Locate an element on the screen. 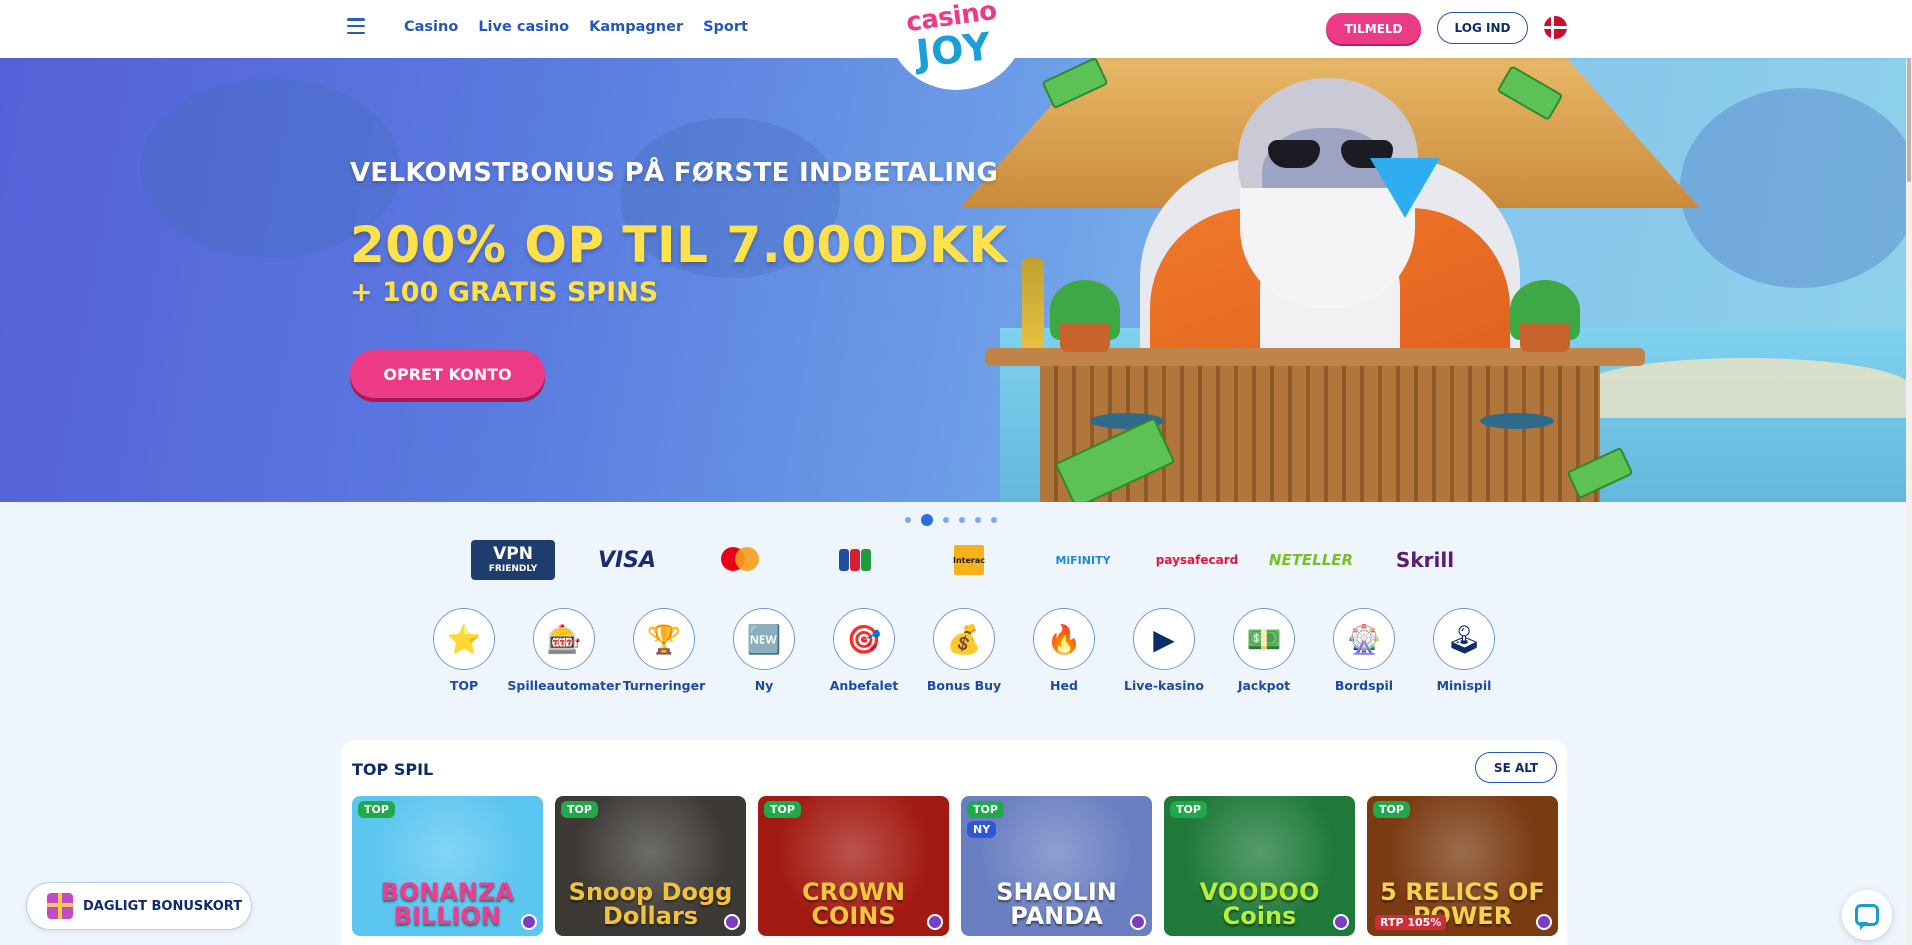  category-turneringer: 🏆 Turneringer is located at coordinates (664, 650).